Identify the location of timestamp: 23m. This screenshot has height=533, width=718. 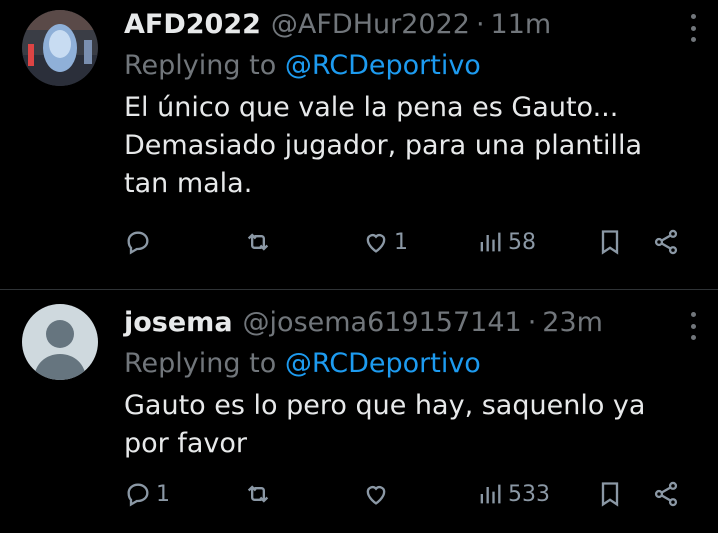
(572, 322).